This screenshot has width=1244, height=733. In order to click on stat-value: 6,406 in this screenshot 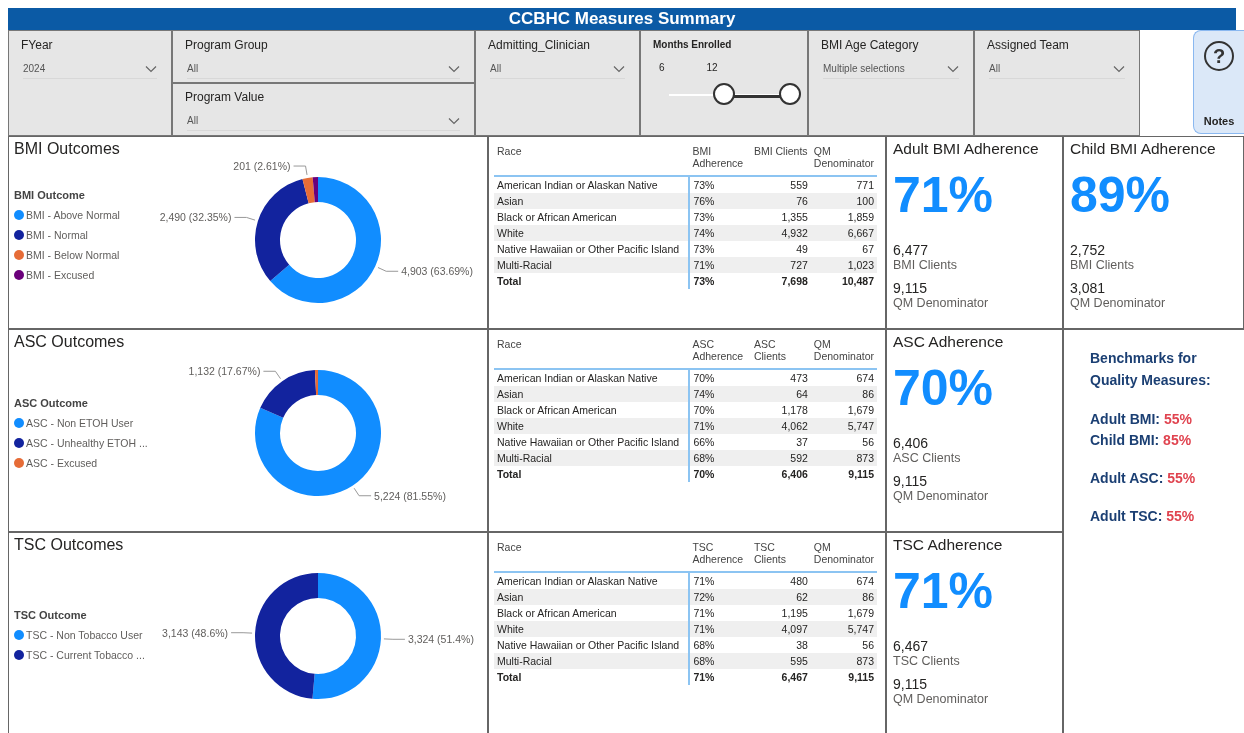, I will do `click(911, 443)`.